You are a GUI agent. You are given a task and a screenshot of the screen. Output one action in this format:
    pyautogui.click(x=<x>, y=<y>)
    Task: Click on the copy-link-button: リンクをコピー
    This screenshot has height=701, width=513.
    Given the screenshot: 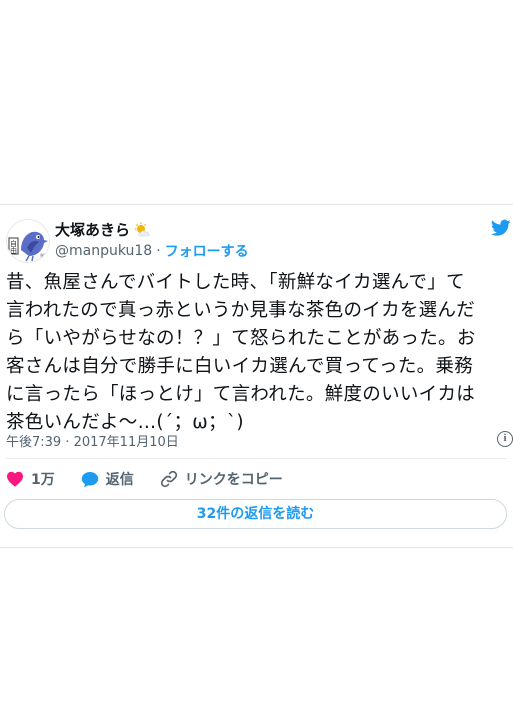 What is the action you would take?
    pyautogui.click(x=221, y=479)
    